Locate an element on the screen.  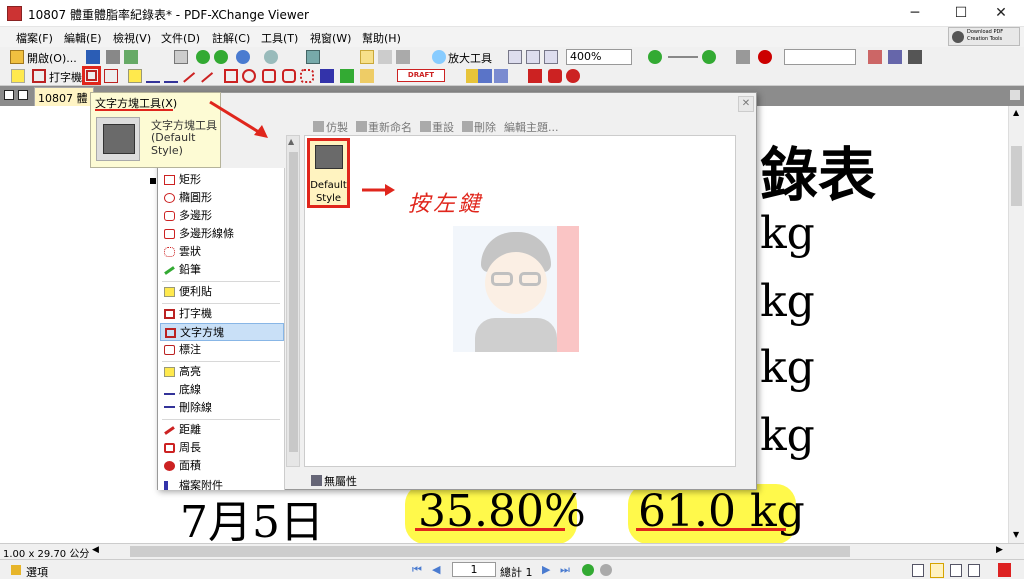
arrow-to-dialog is located at coordinates (238, 119).